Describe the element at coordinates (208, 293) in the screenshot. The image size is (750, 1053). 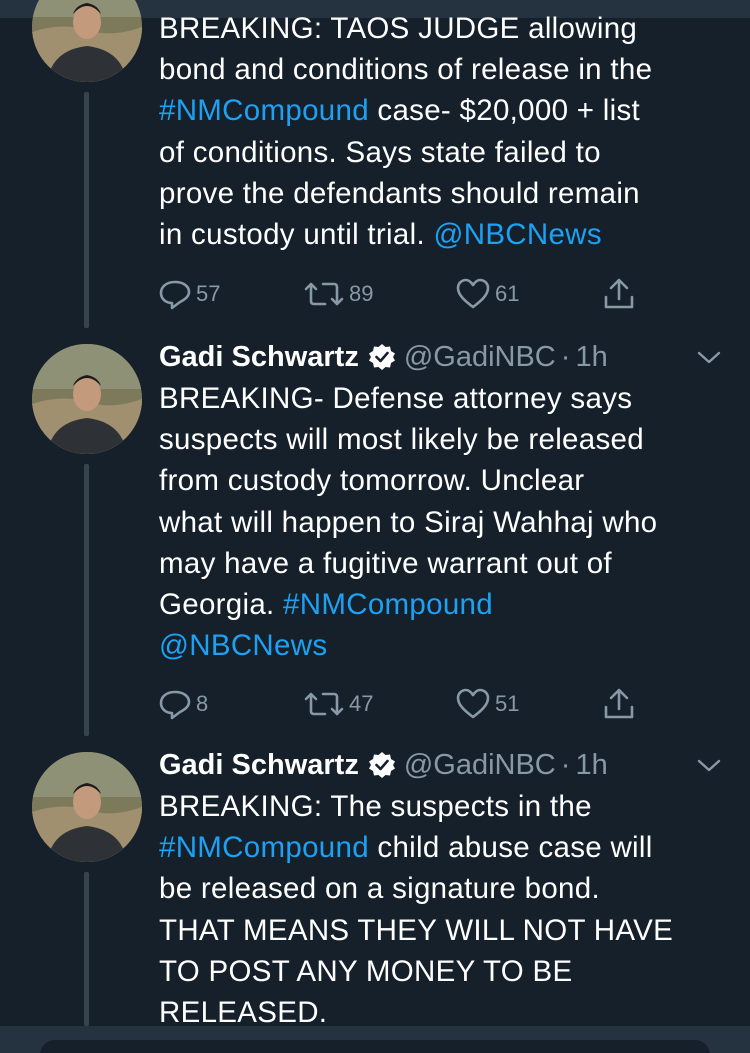
I see `reply-count: 57` at that location.